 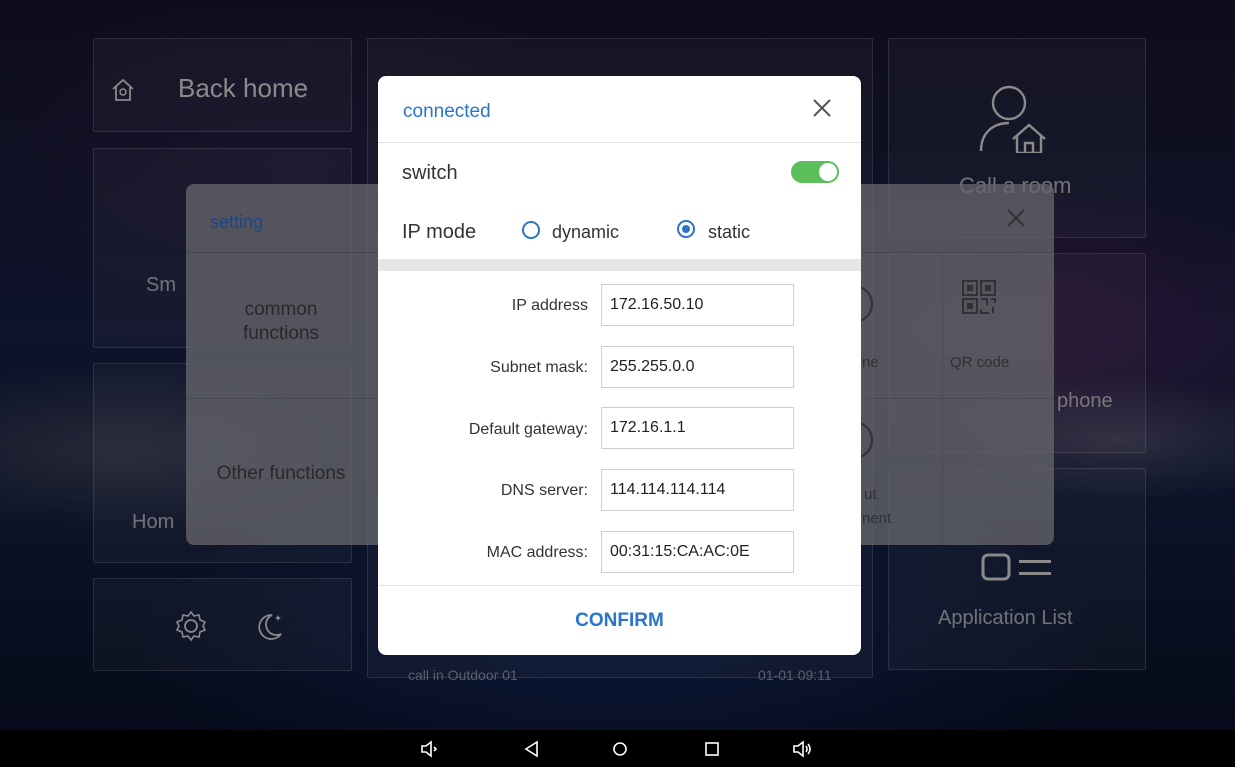 I want to click on home-button-icon, so click(x=620, y=749).